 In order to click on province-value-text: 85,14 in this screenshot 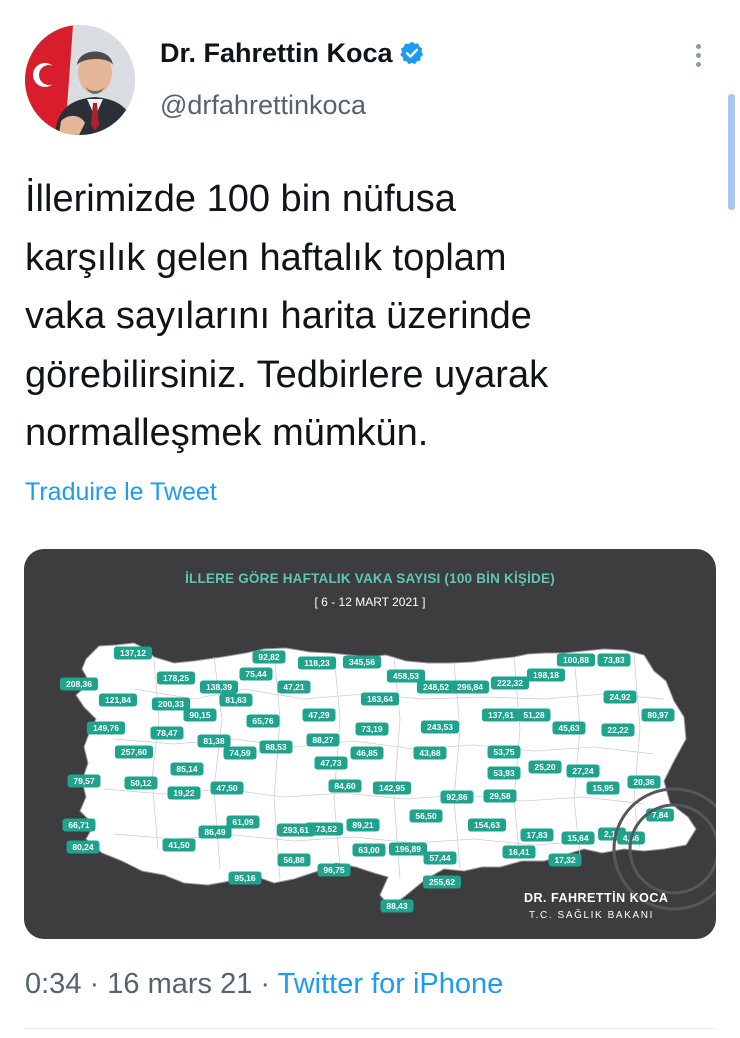, I will do `click(187, 769)`.